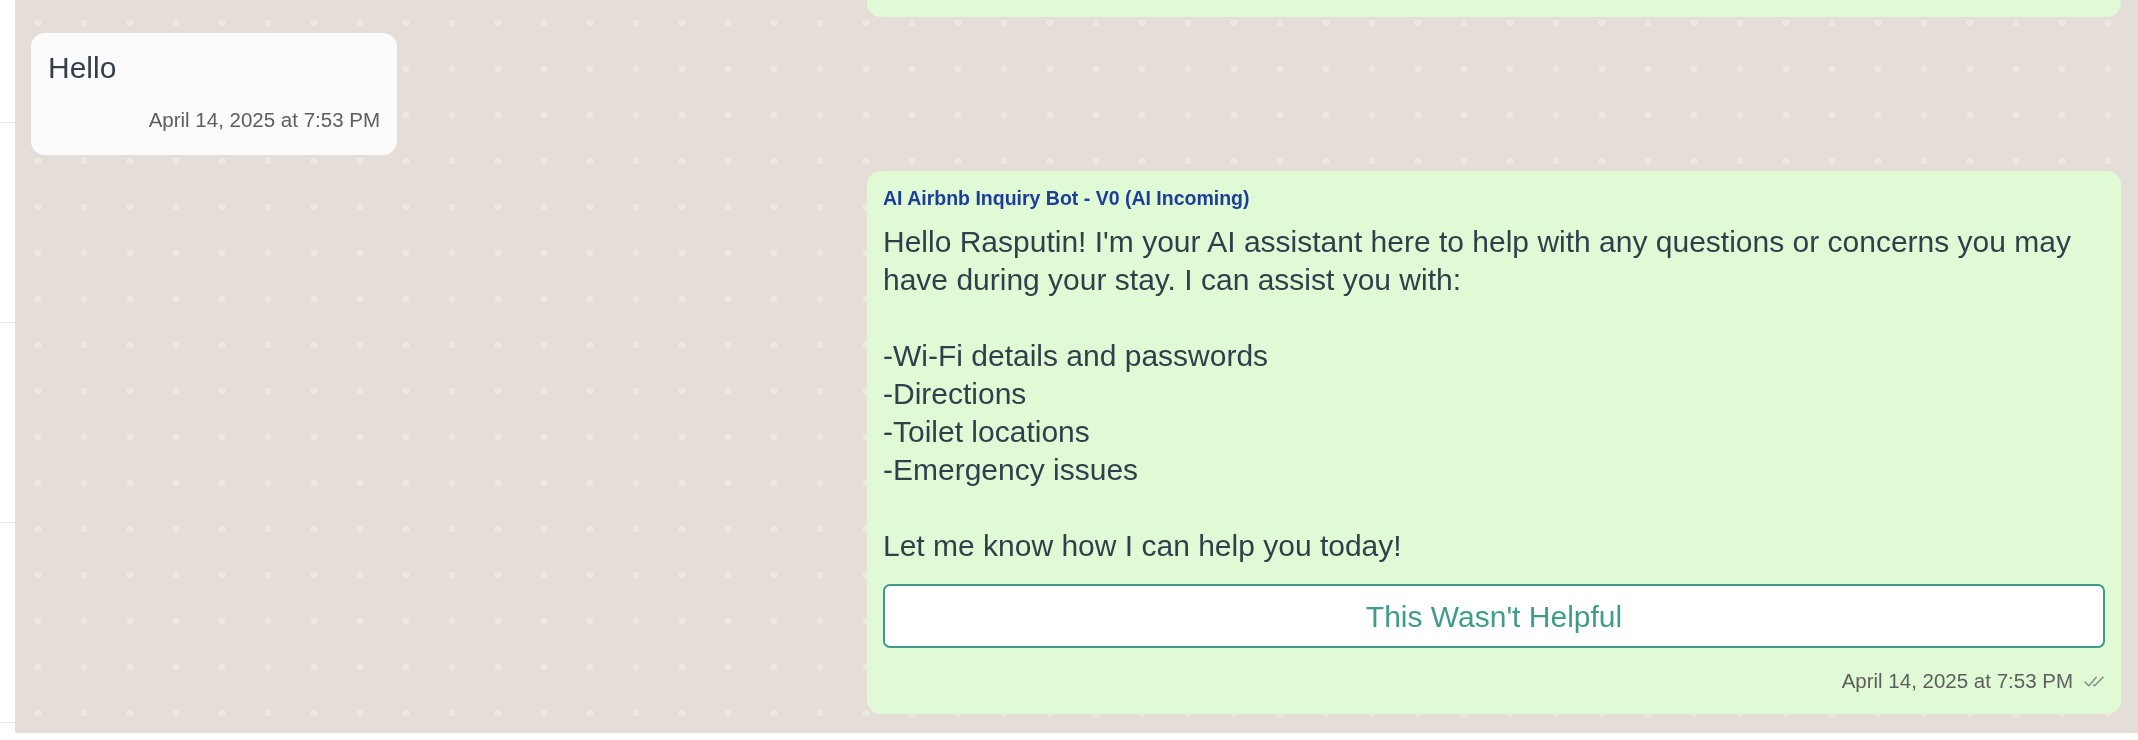 The width and height of the screenshot is (2138, 740). What do you see at coordinates (1011, 470) in the screenshot?
I see `list-item: -Emergency issues` at bounding box center [1011, 470].